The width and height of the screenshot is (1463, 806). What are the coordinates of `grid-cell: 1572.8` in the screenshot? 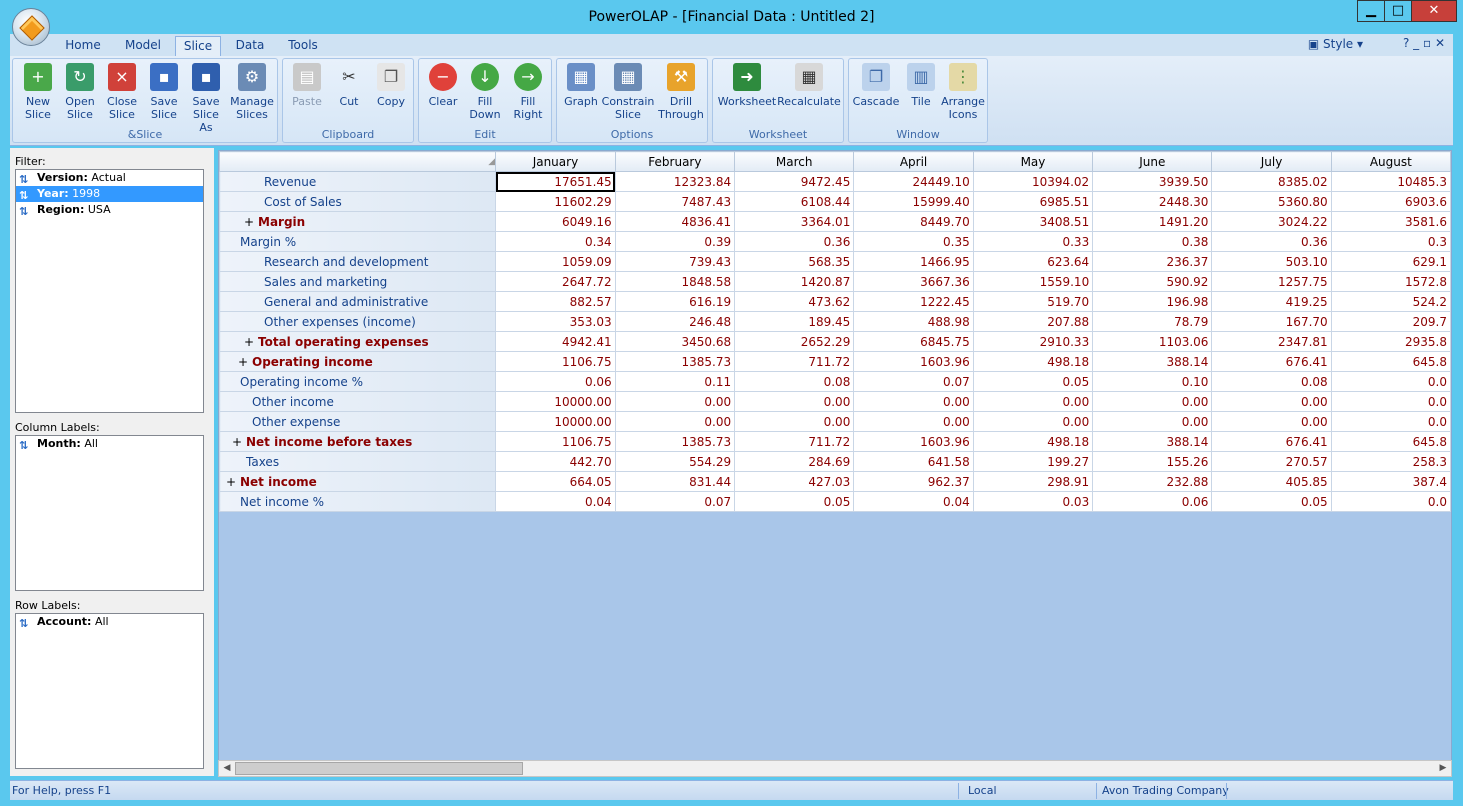 It's located at (1390, 281).